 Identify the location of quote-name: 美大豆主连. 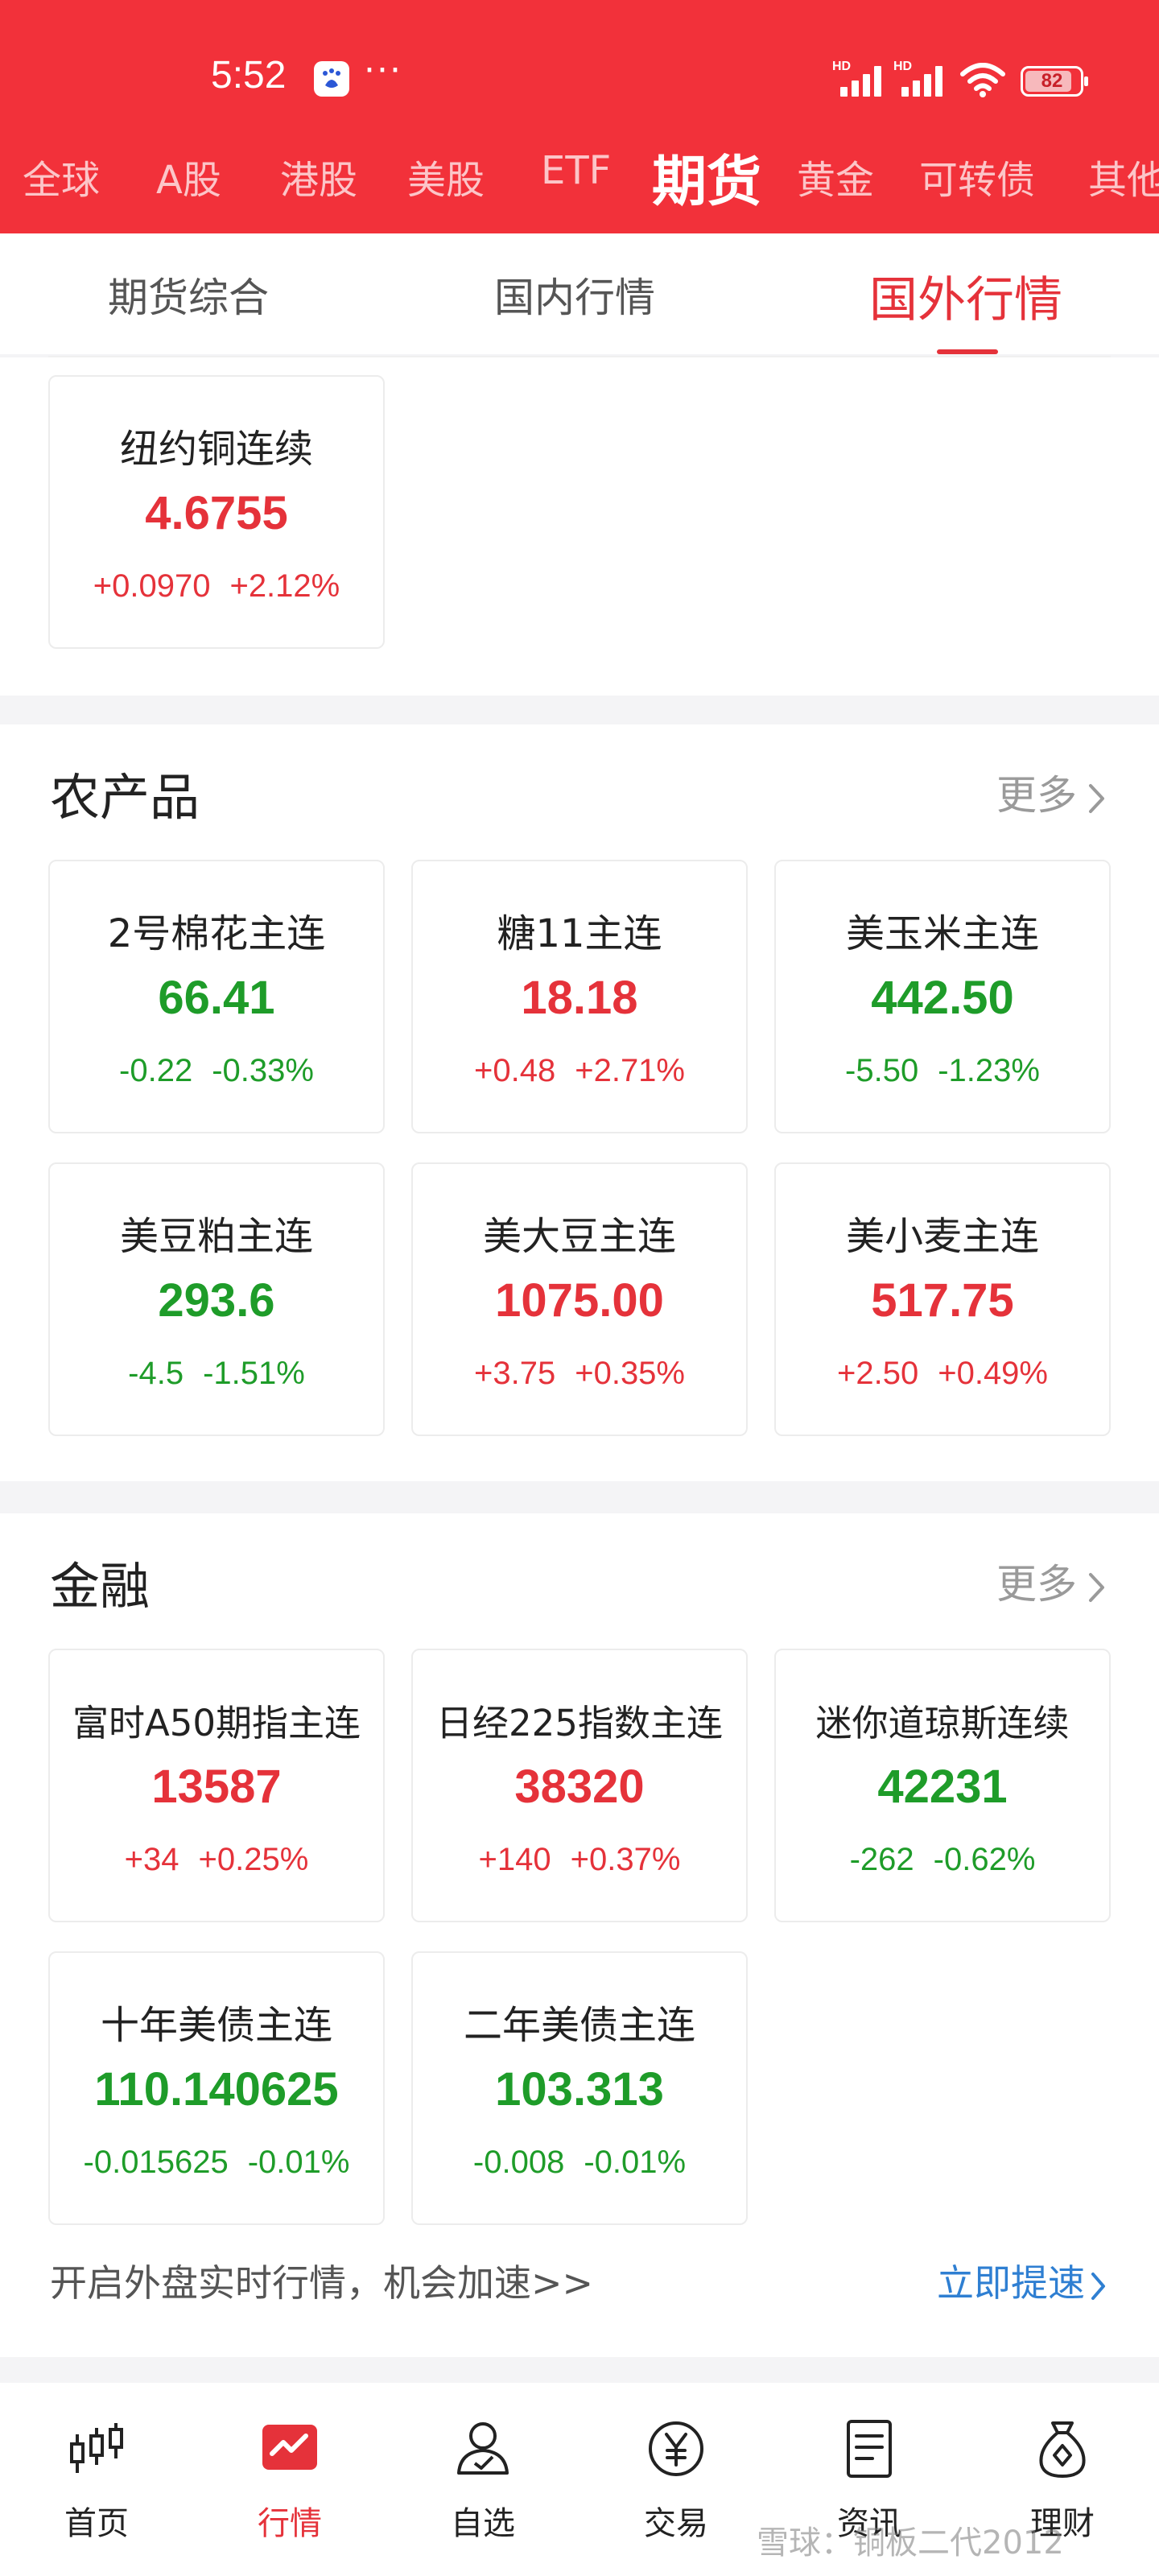
(579, 1236).